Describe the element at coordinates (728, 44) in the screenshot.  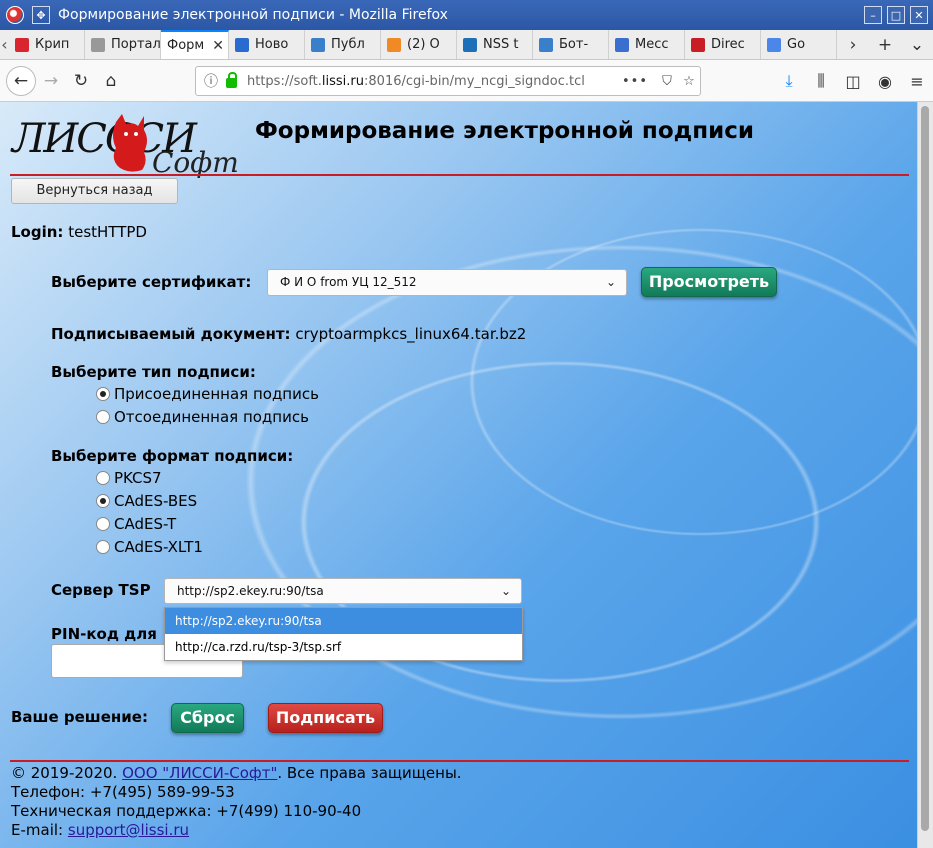
I see `tab-label: Direc` at that location.